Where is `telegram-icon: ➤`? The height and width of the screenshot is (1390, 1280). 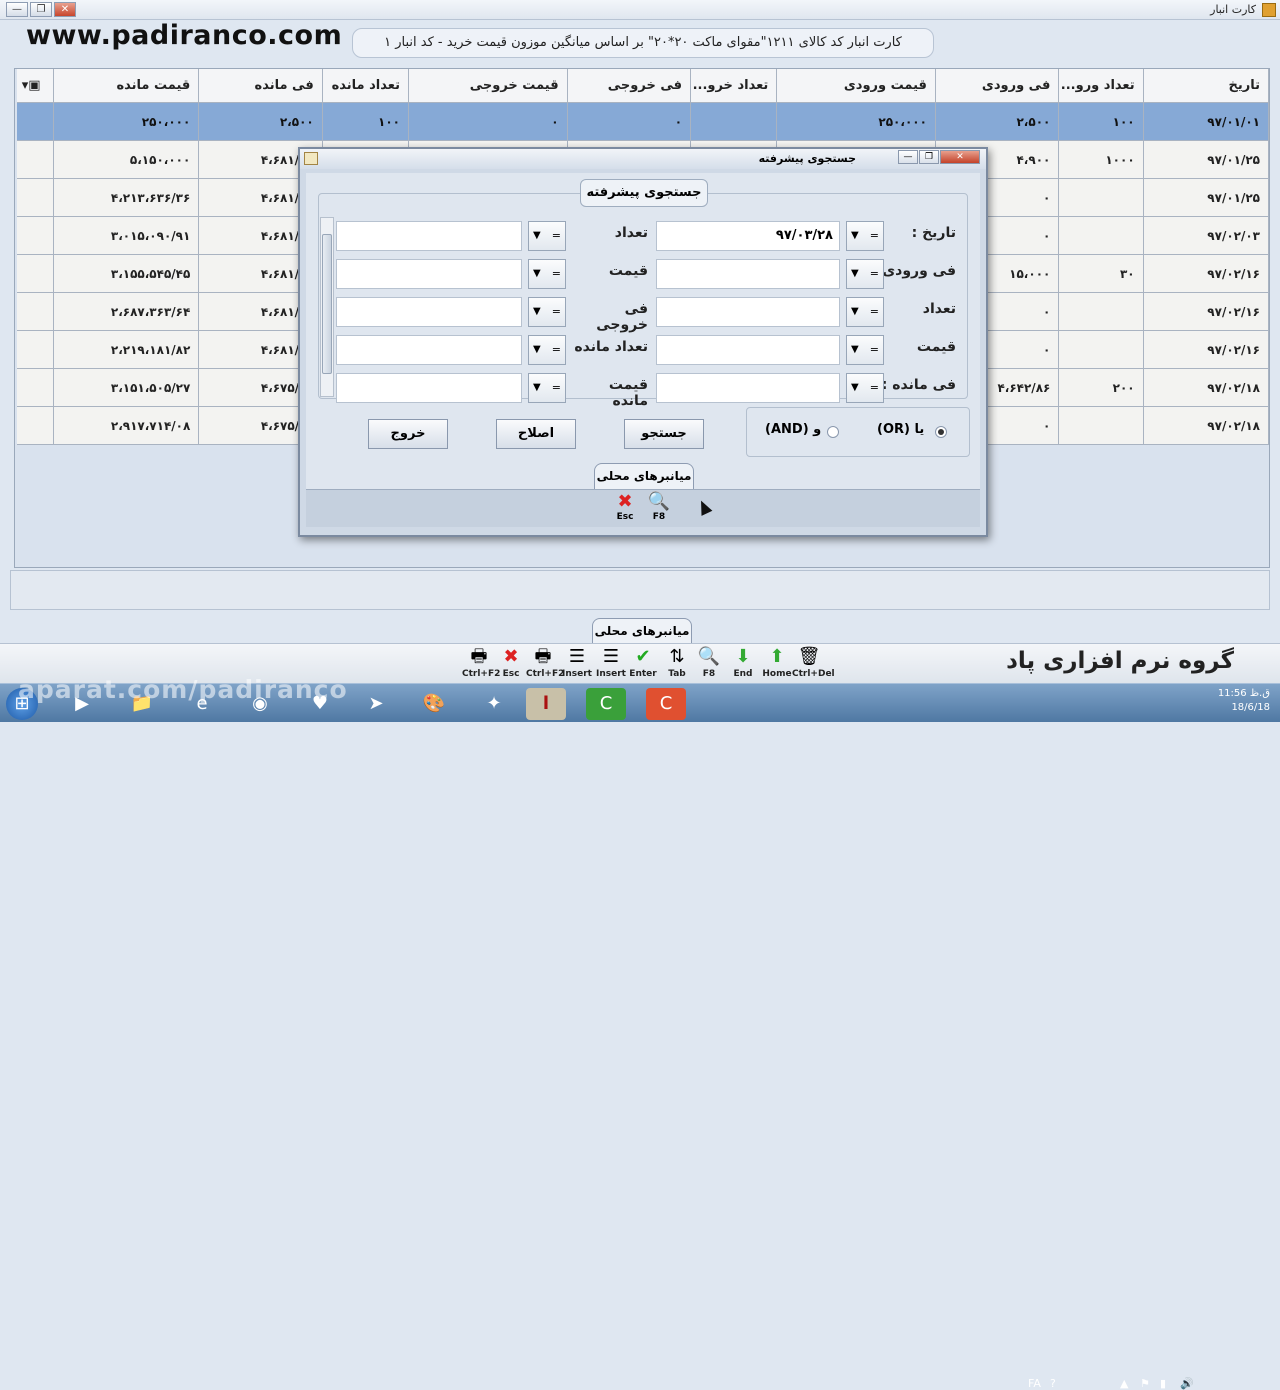
telegram-icon: ➤ is located at coordinates (376, 704).